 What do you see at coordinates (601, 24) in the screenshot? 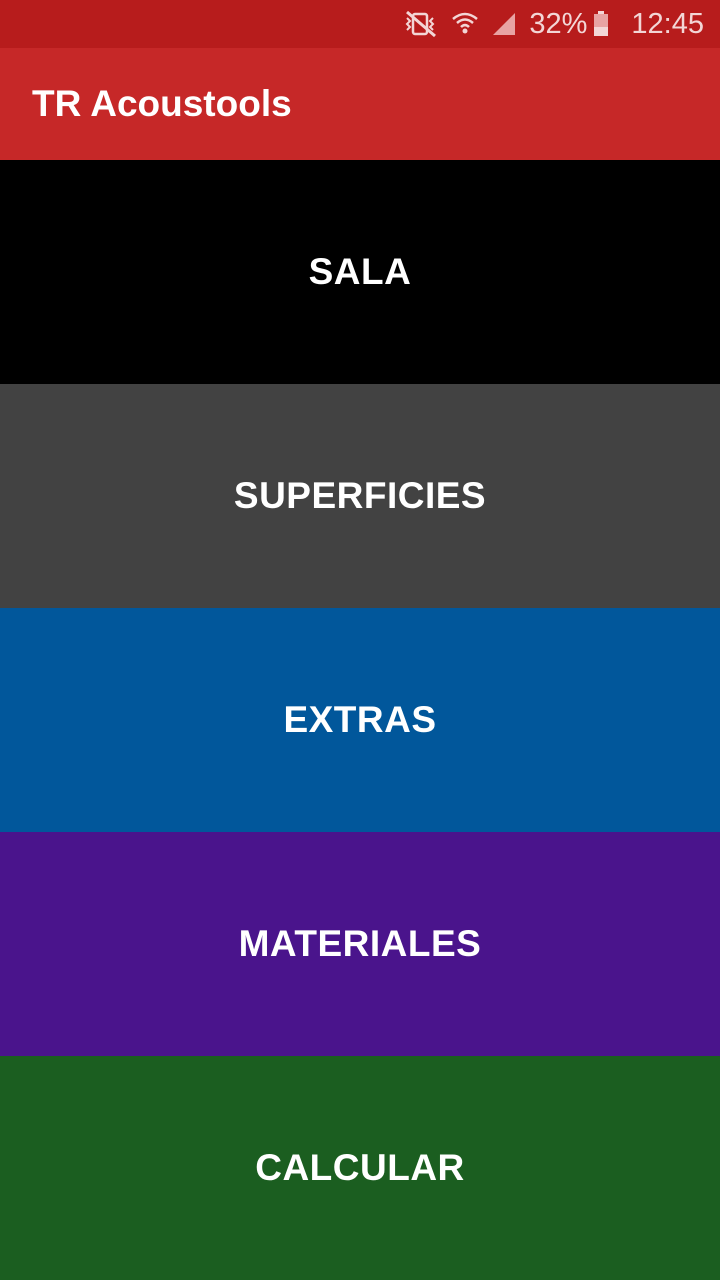
I see `battery-icon` at bounding box center [601, 24].